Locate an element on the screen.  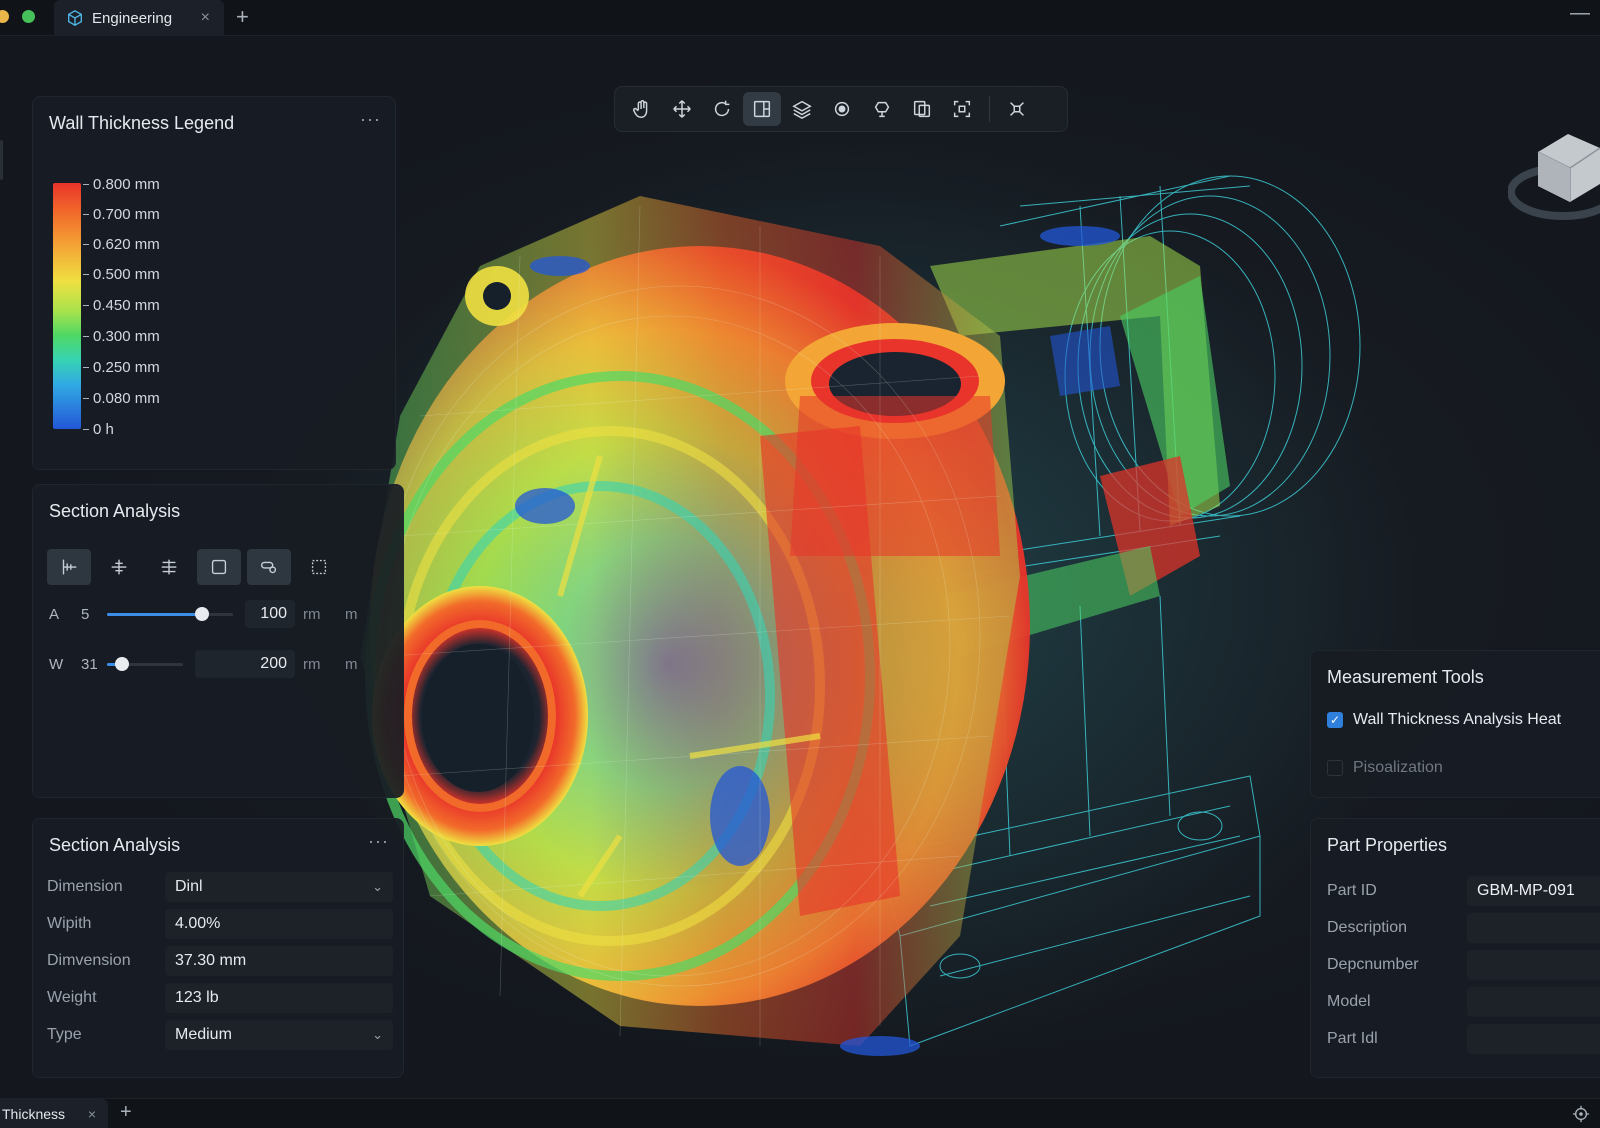
measurement-title: Measurement Tools is located at coordinates (1405, 677).